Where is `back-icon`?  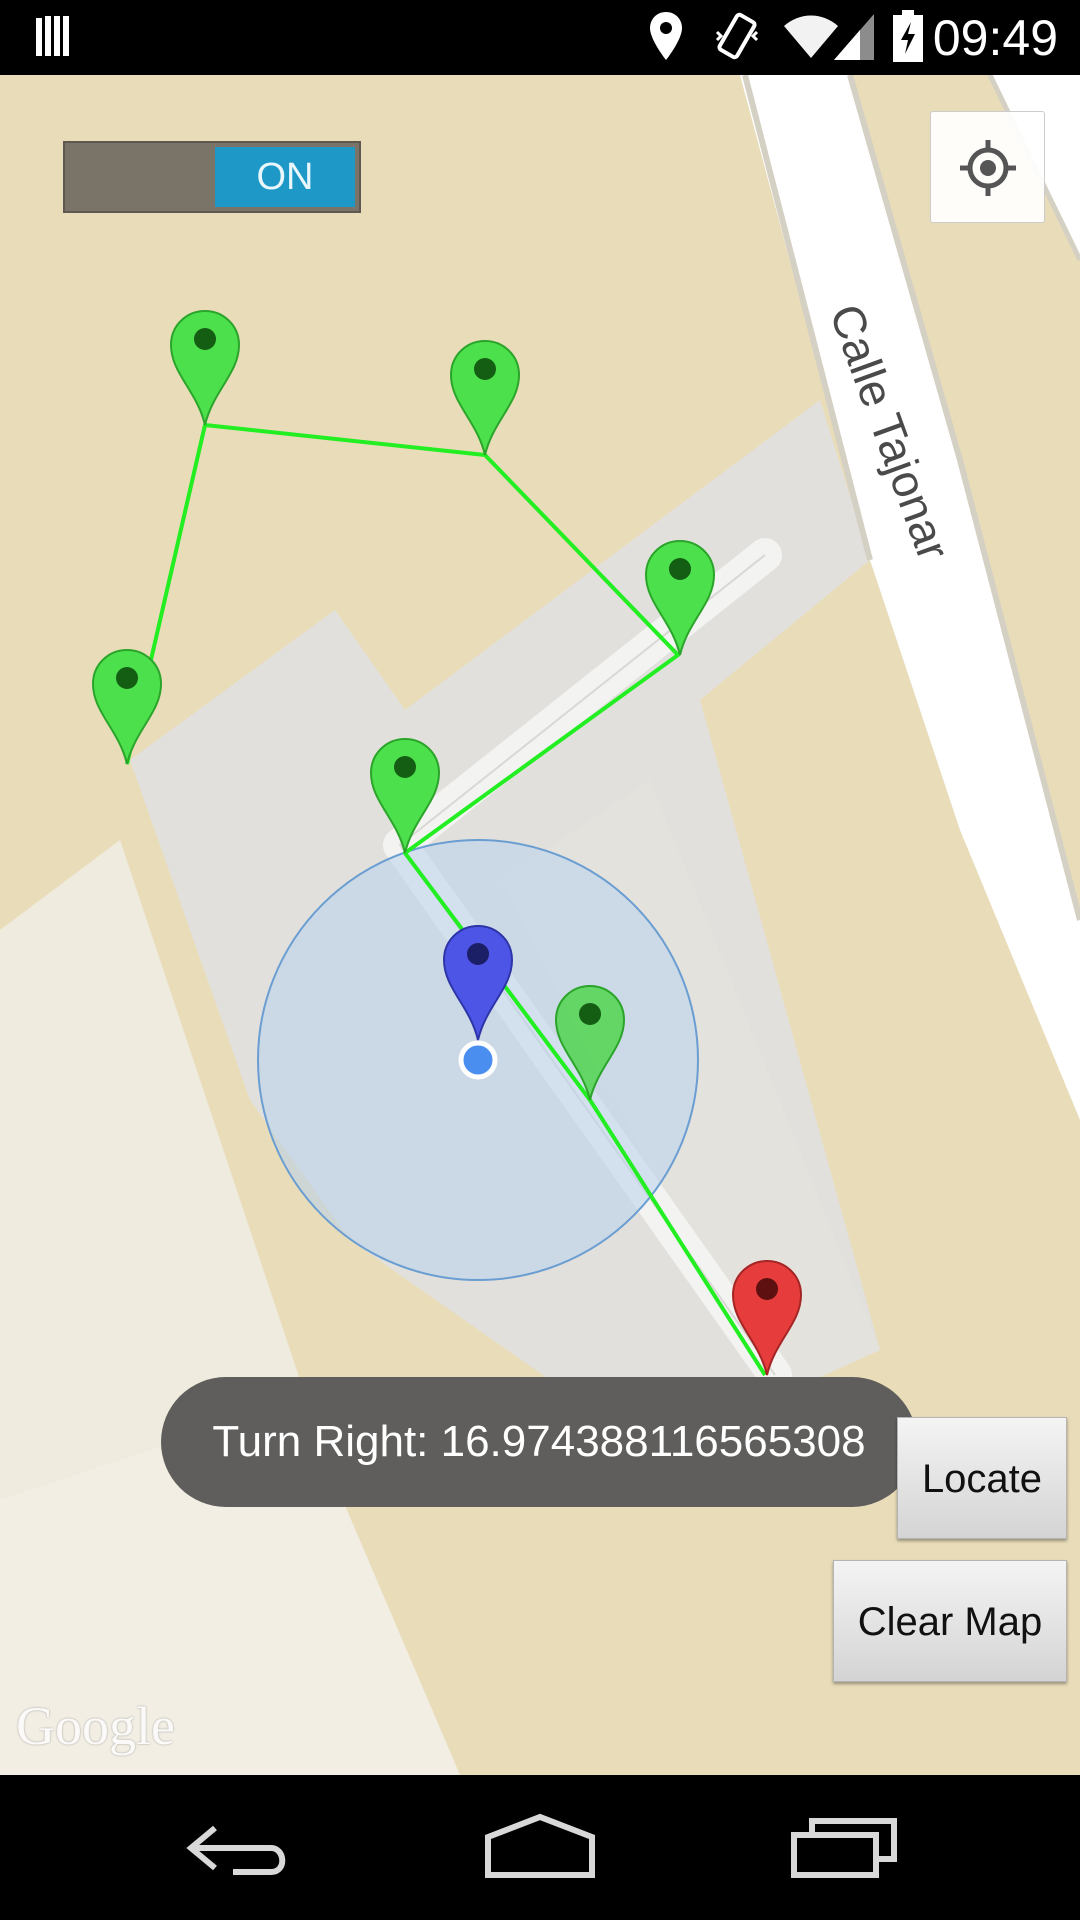 back-icon is located at coordinates (240, 1850).